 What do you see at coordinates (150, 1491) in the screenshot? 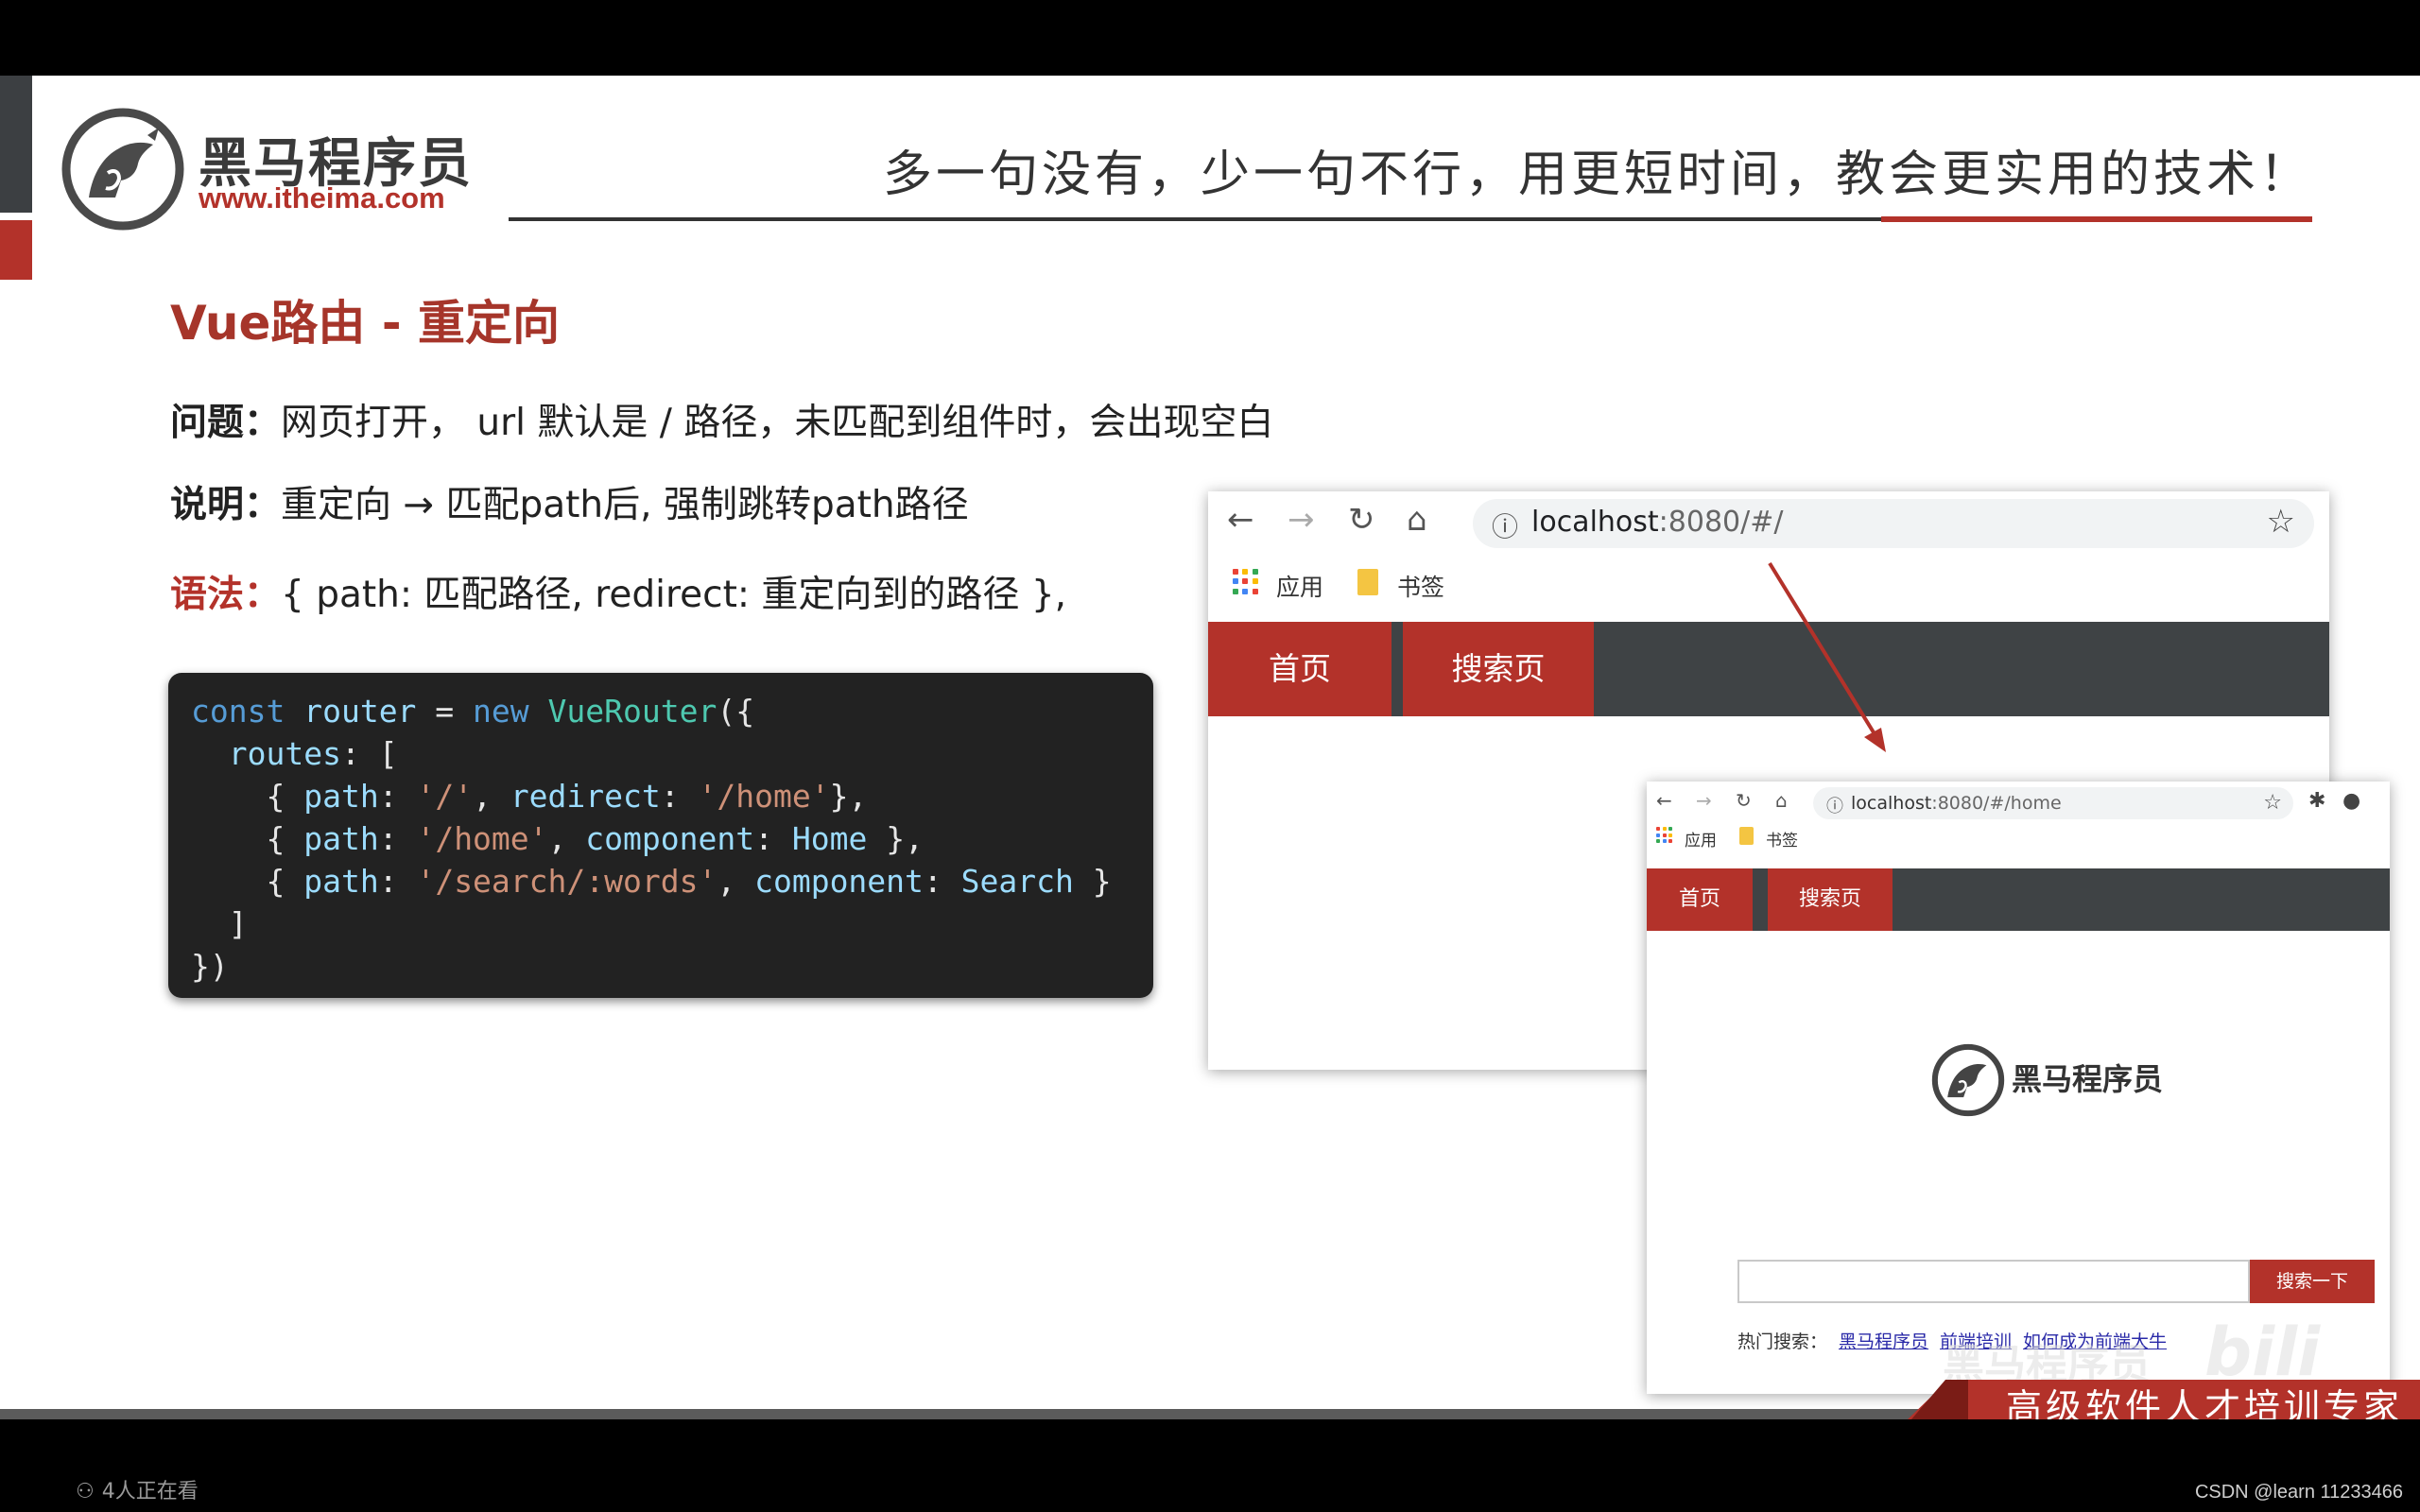
I see `viewer-count-text: 4人正在看` at bounding box center [150, 1491].